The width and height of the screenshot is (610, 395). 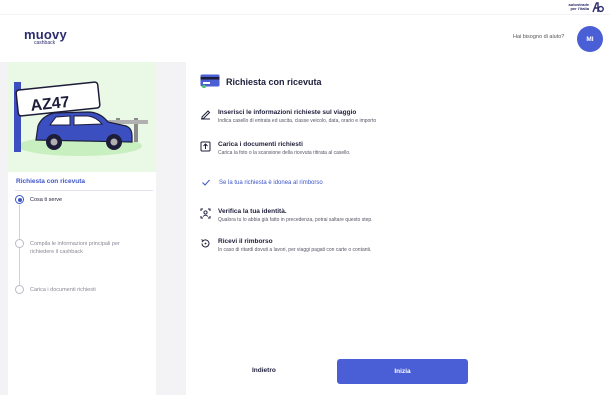 What do you see at coordinates (206, 115) in the screenshot?
I see `edit-icon` at bounding box center [206, 115].